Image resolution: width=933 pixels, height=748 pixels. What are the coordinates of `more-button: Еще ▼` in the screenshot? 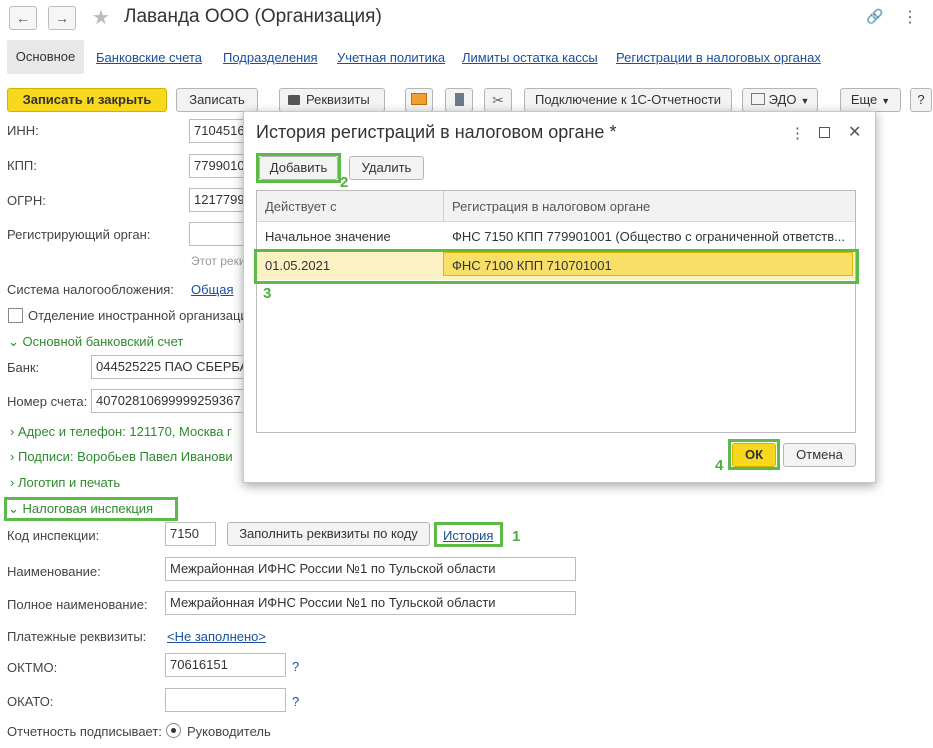 It's located at (870, 100).